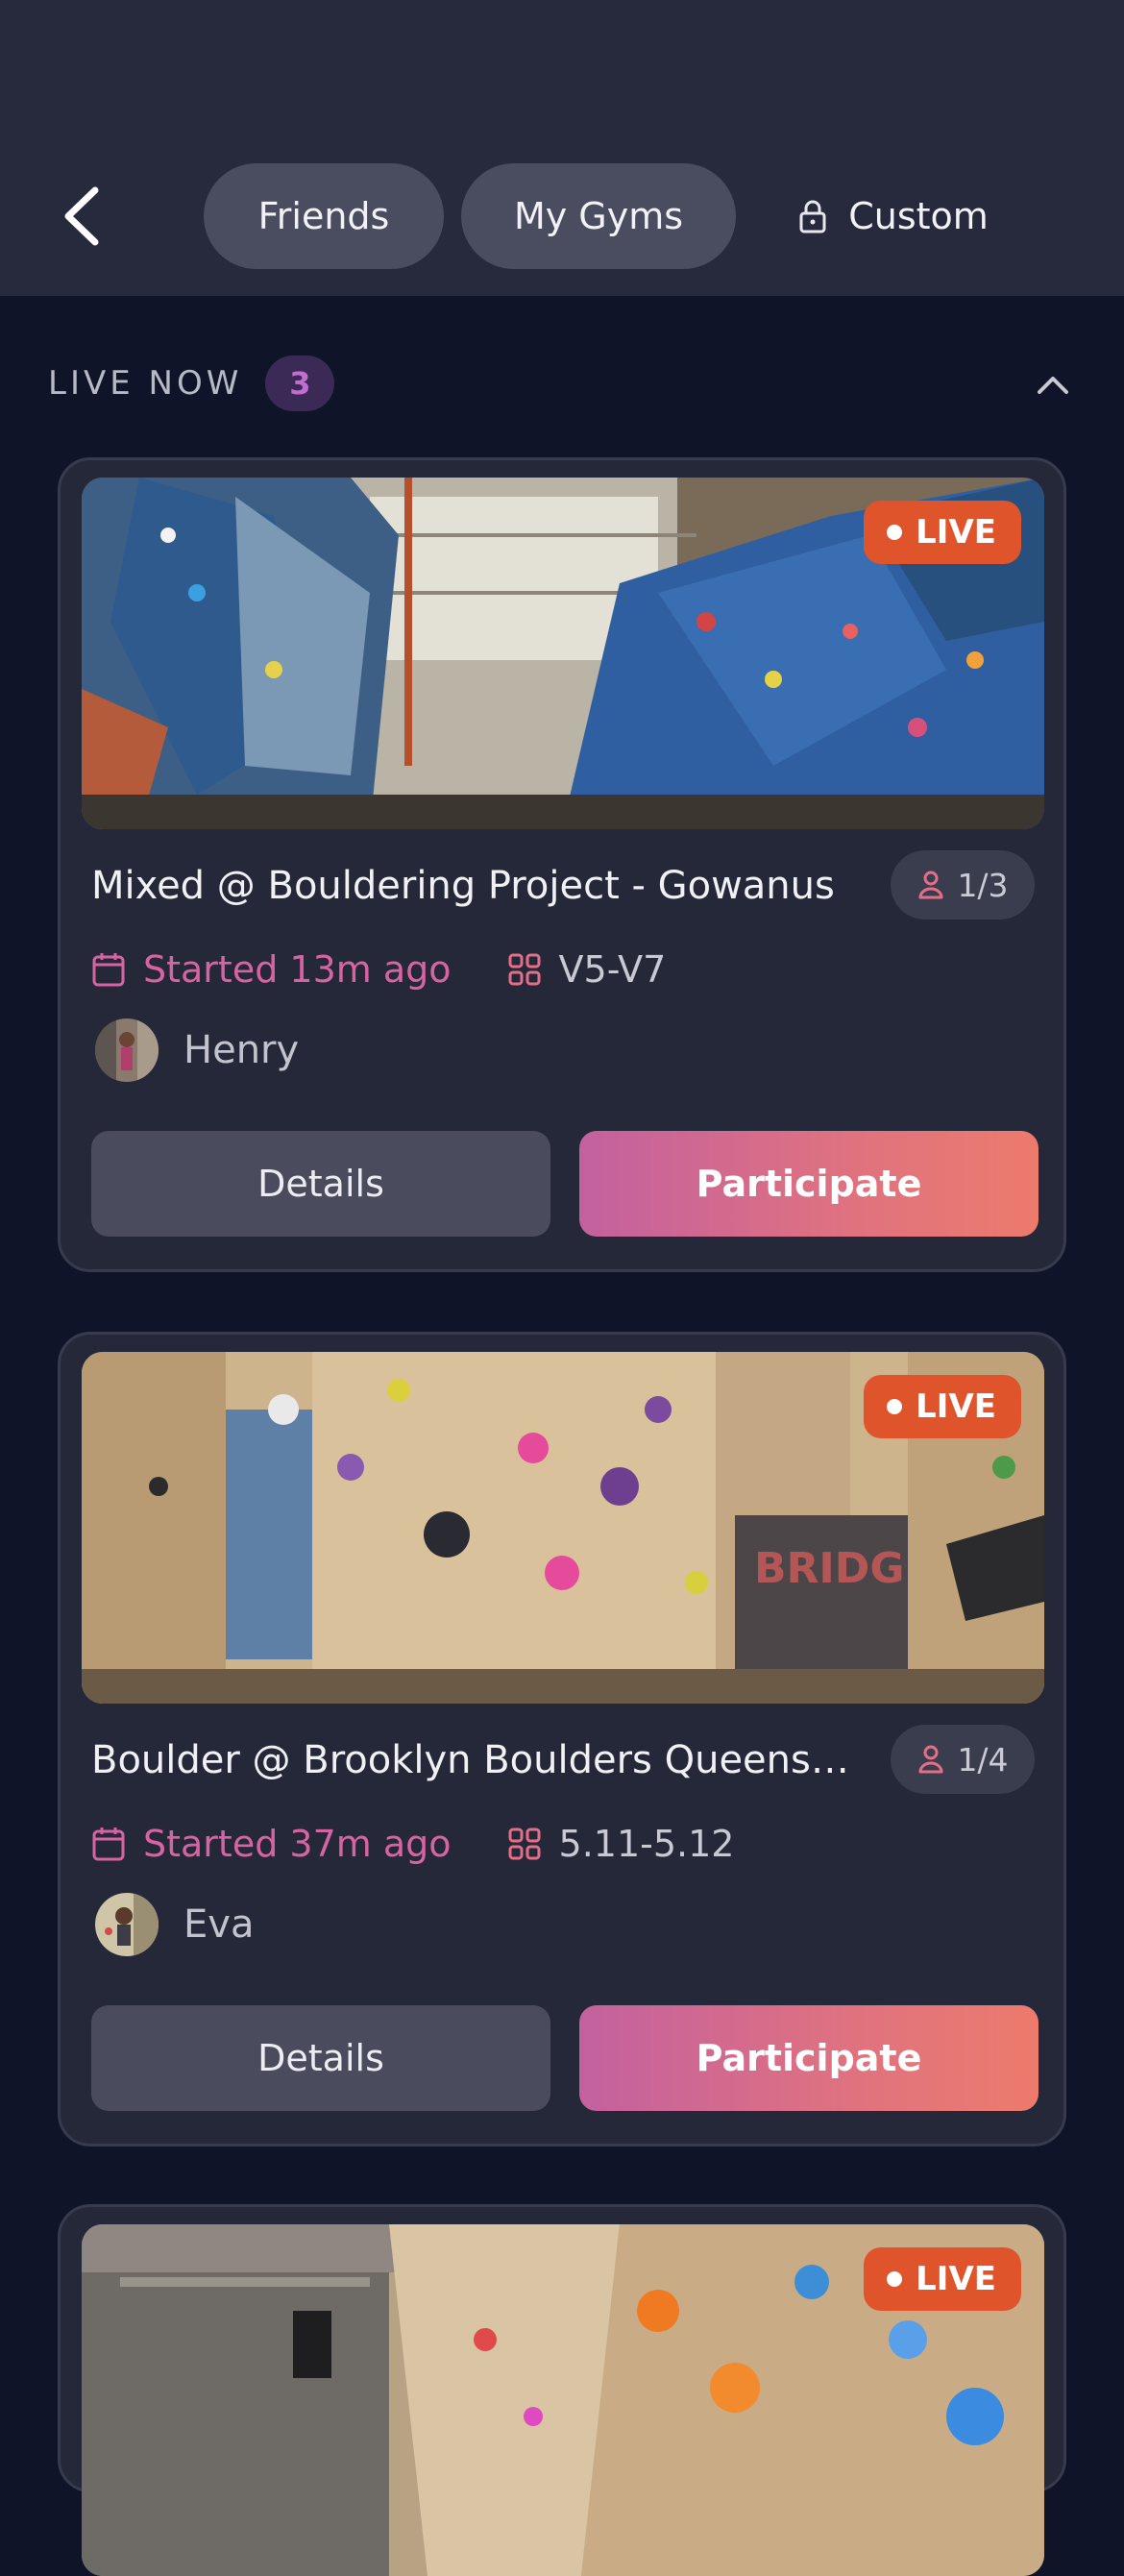 The width and height of the screenshot is (1124, 2576). What do you see at coordinates (463, 886) in the screenshot?
I see `session-title: Mixed @ Bouldering Project - Gowanus` at bounding box center [463, 886].